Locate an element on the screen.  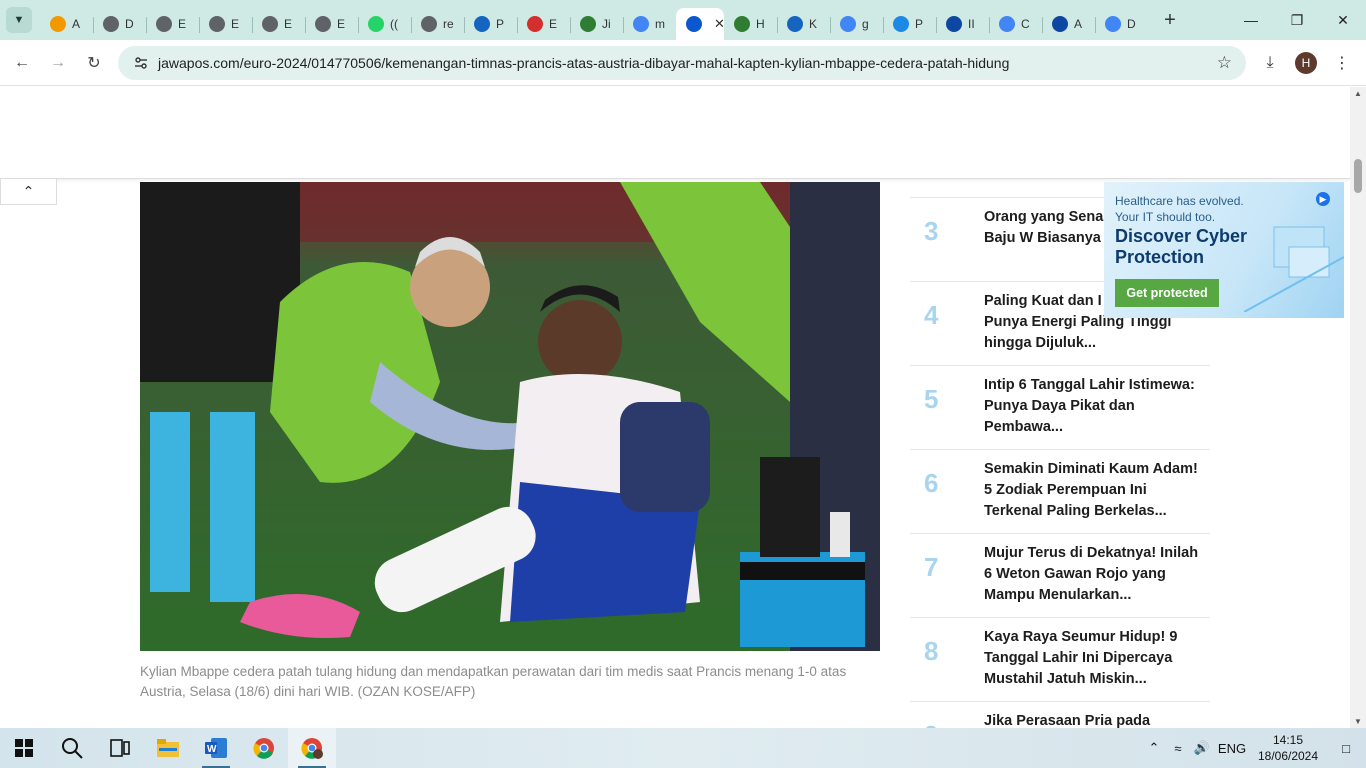
chrome-icon is located at coordinates (263, 748).